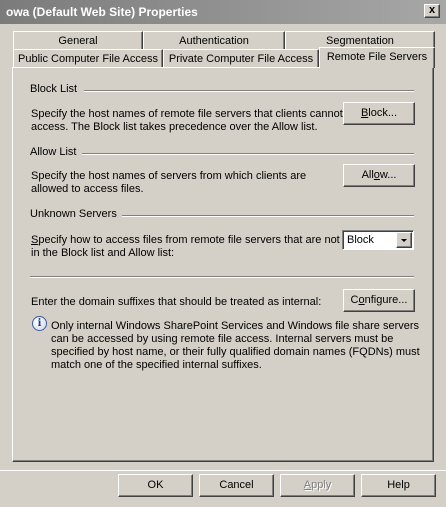 This screenshot has width=446, height=507. I want to click on chevron-down-icon, so click(404, 240).